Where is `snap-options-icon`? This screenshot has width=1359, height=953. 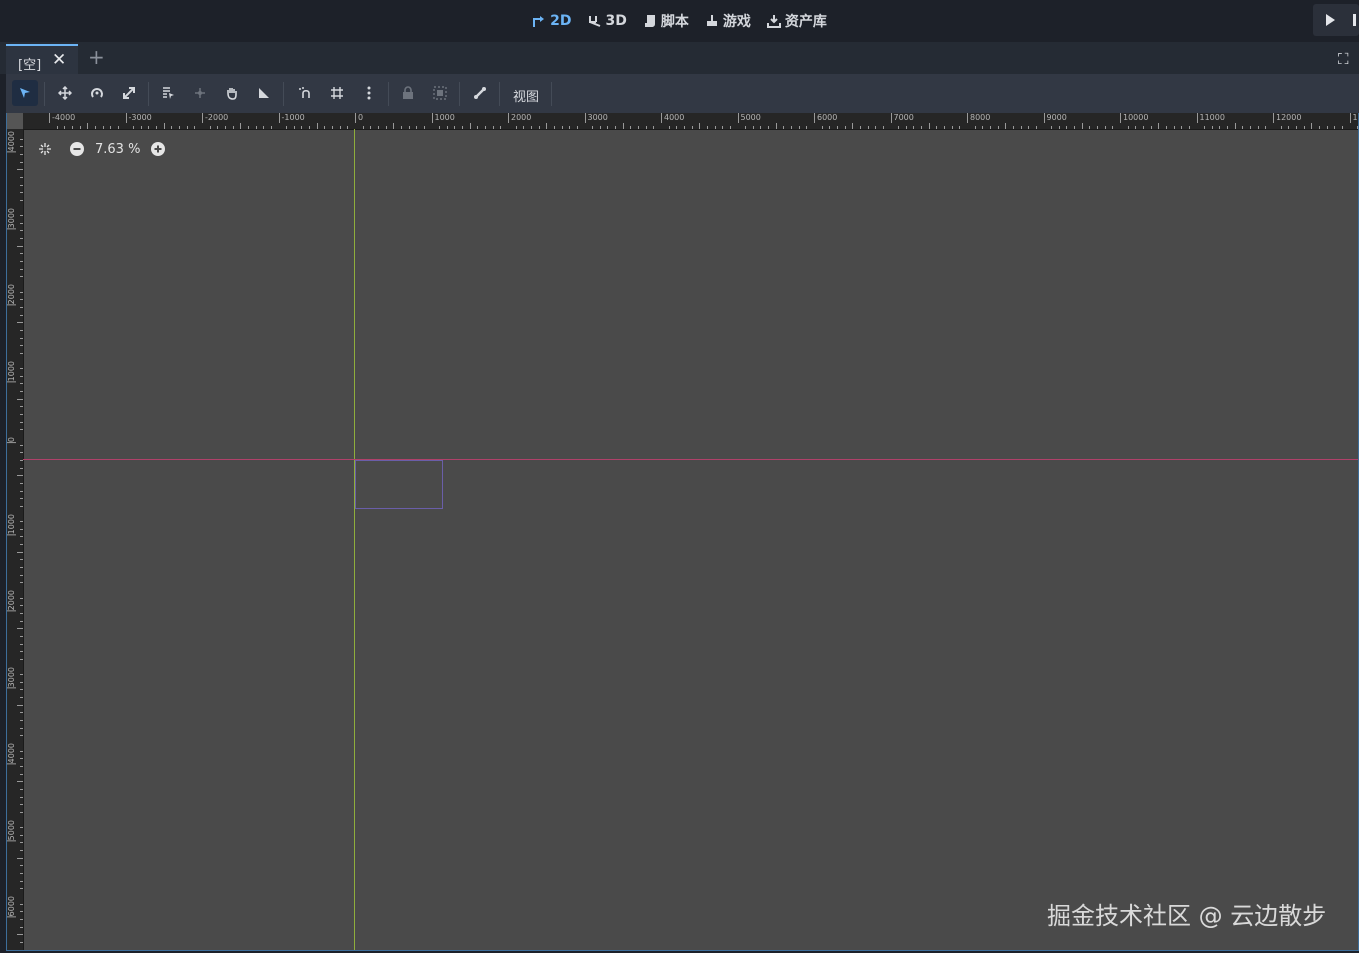
snap-options-icon is located at coordinates (369, 93).